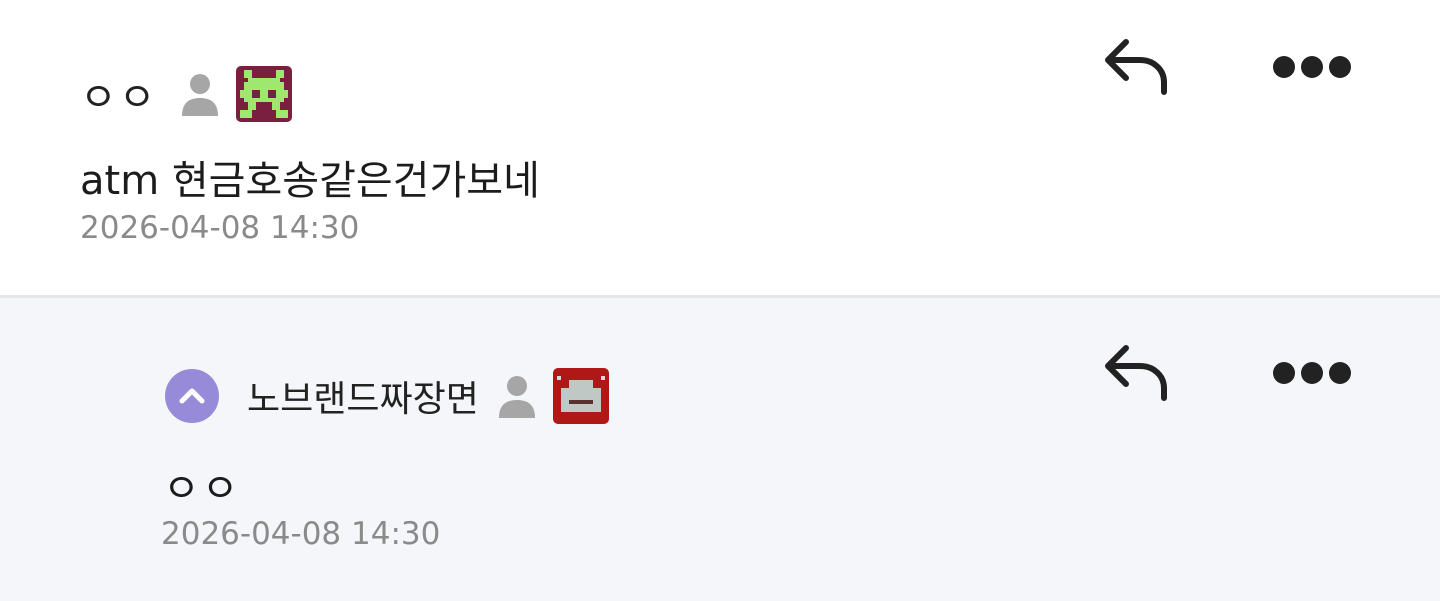 This screenshot has height=601, width=1440. I want to click on chevron-up-icon, so click(192, 396).